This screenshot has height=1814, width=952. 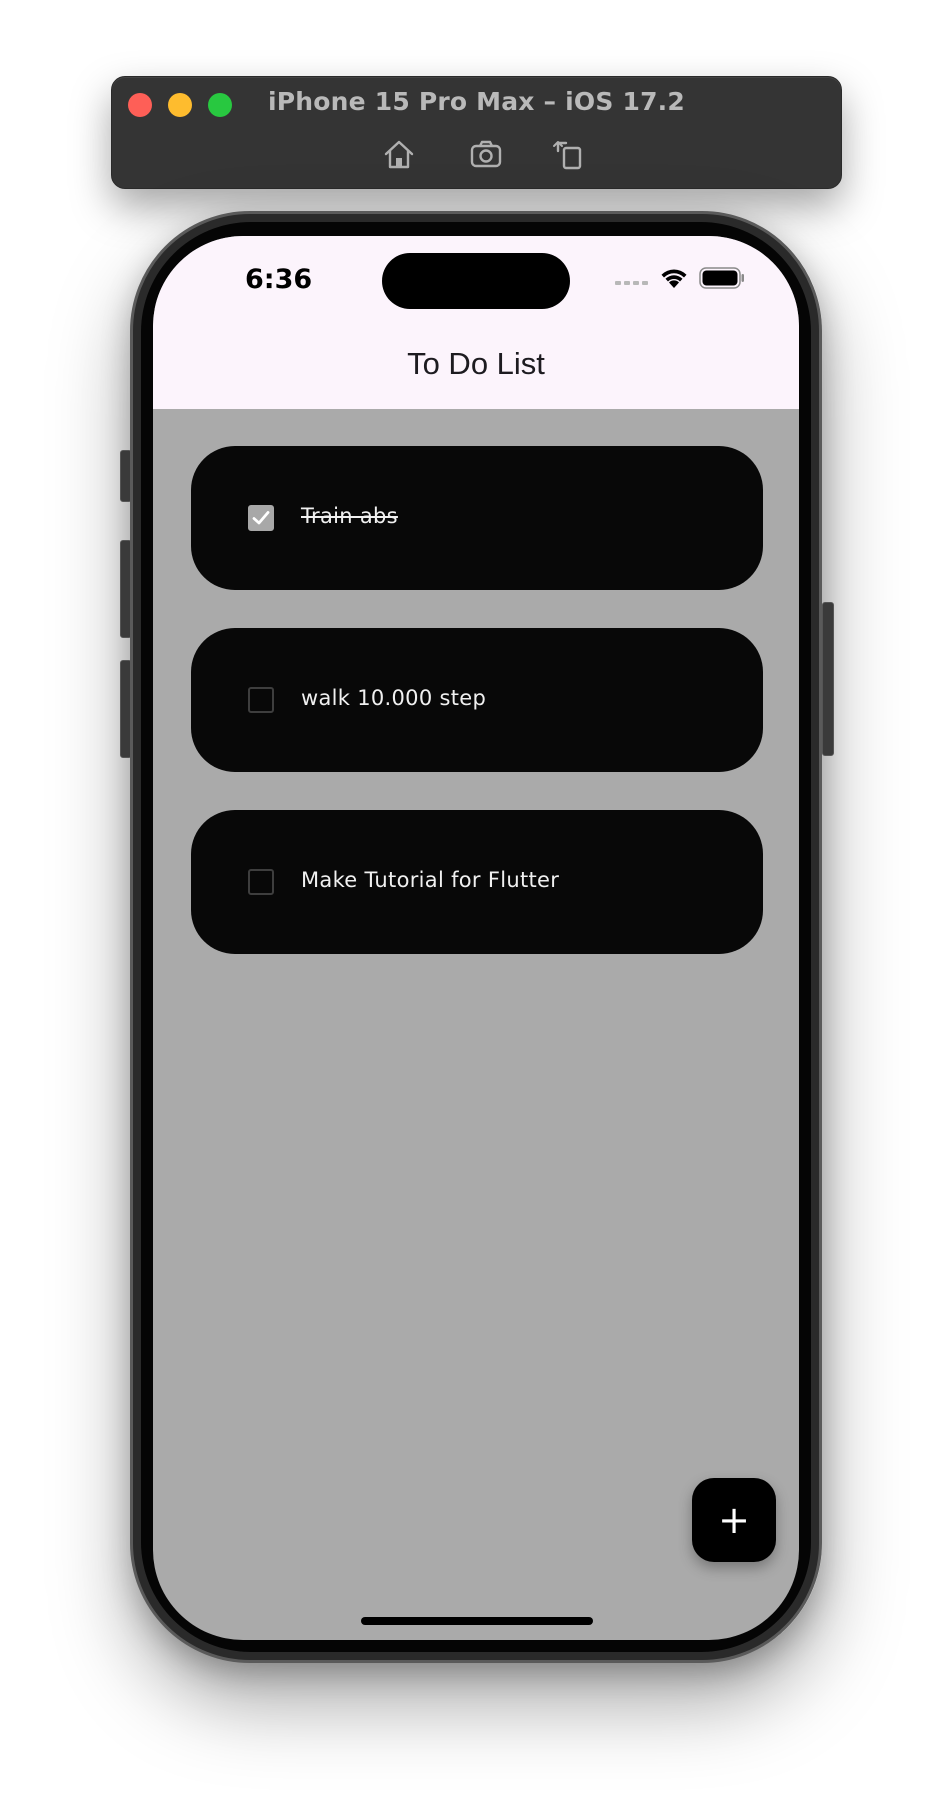 I want to click on dynamic-island, so click(x=476, y=281).